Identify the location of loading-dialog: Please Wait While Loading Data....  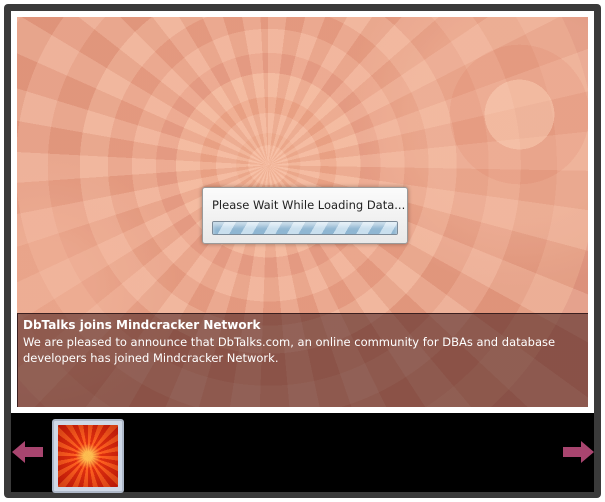
(305, 215).